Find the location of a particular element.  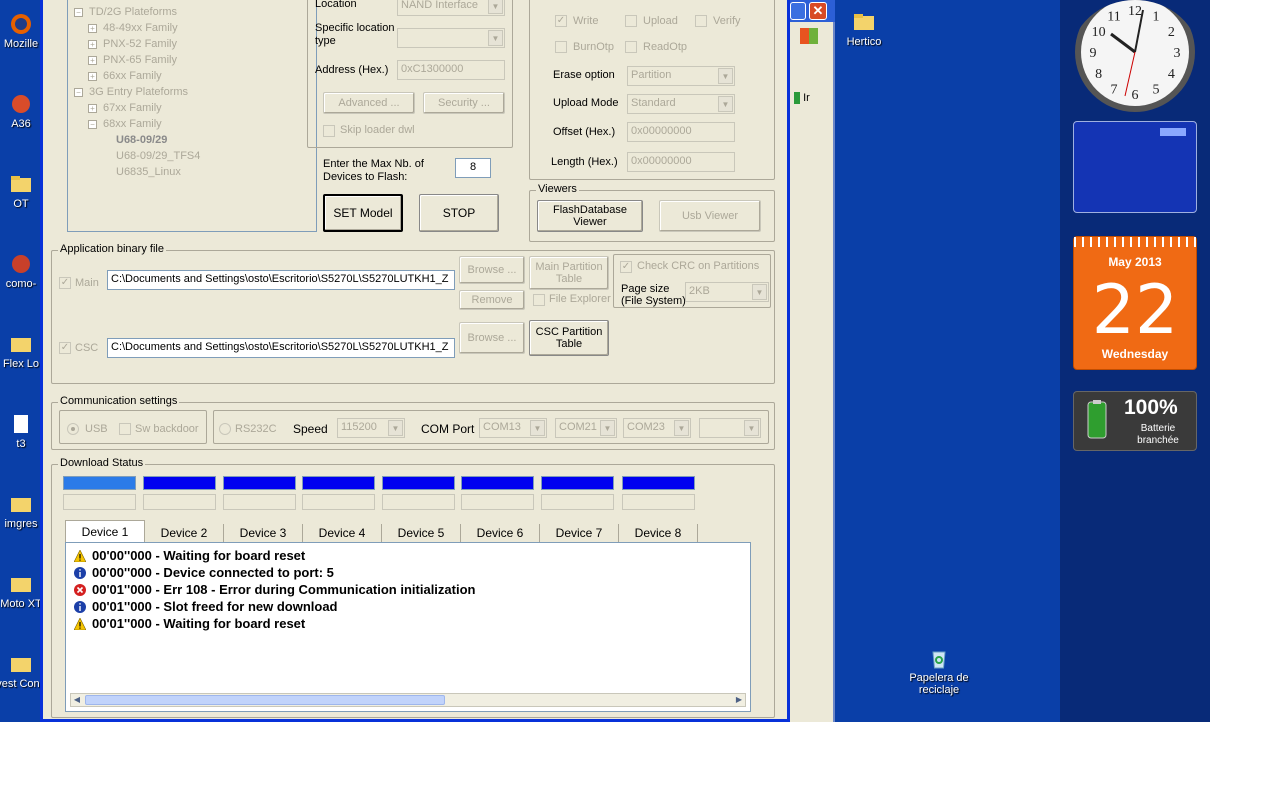

erase-option-select: Partition ▼ is located at coordinates (681, 76).